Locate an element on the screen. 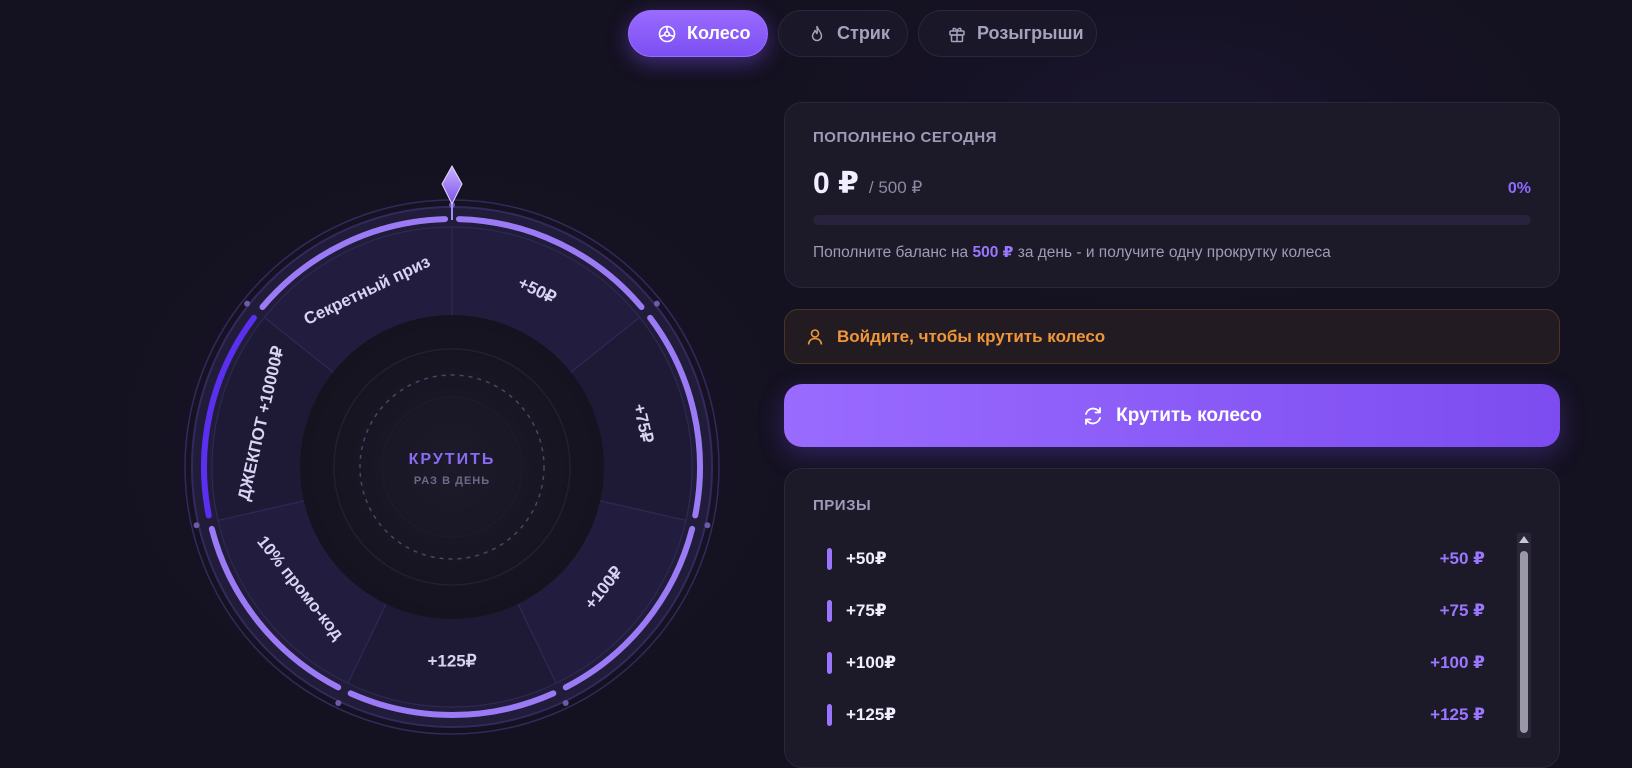 The image size is (1632, 768). spin-wheel-button: Крутить колесо is located at coordinates (1172, 415).